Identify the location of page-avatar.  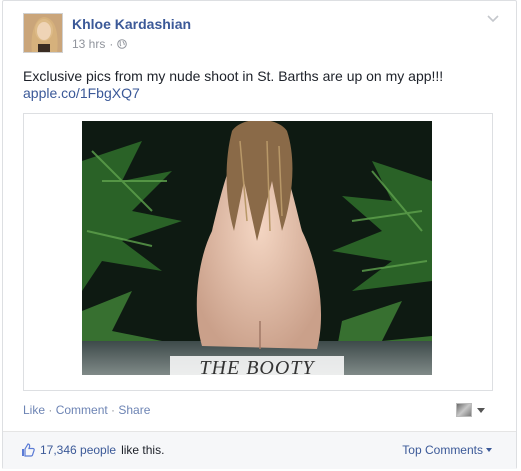
(464, 410).